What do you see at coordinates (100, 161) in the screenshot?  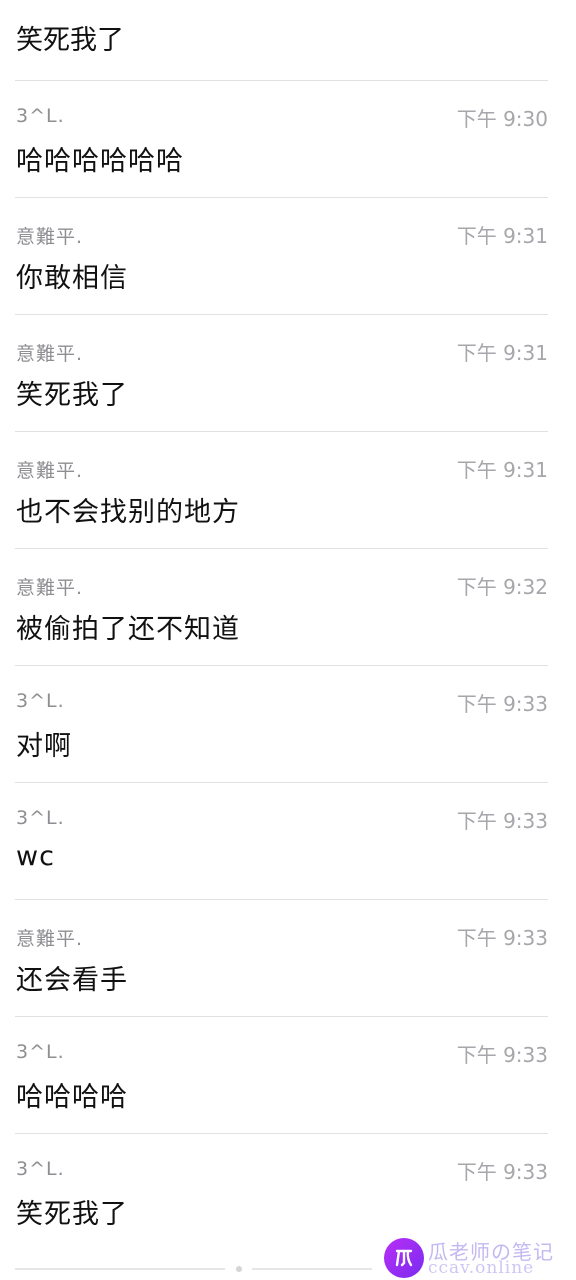 I see `message-text: 哈哈哈哈哈哈` at bounding box center [100, 161].